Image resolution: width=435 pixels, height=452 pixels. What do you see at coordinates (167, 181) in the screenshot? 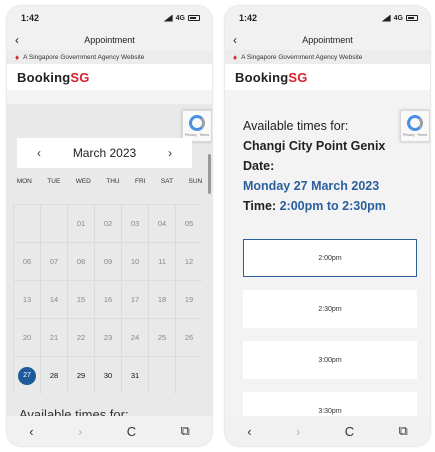
I see `weekday-label: SAT` at bounding box center [167, 181].